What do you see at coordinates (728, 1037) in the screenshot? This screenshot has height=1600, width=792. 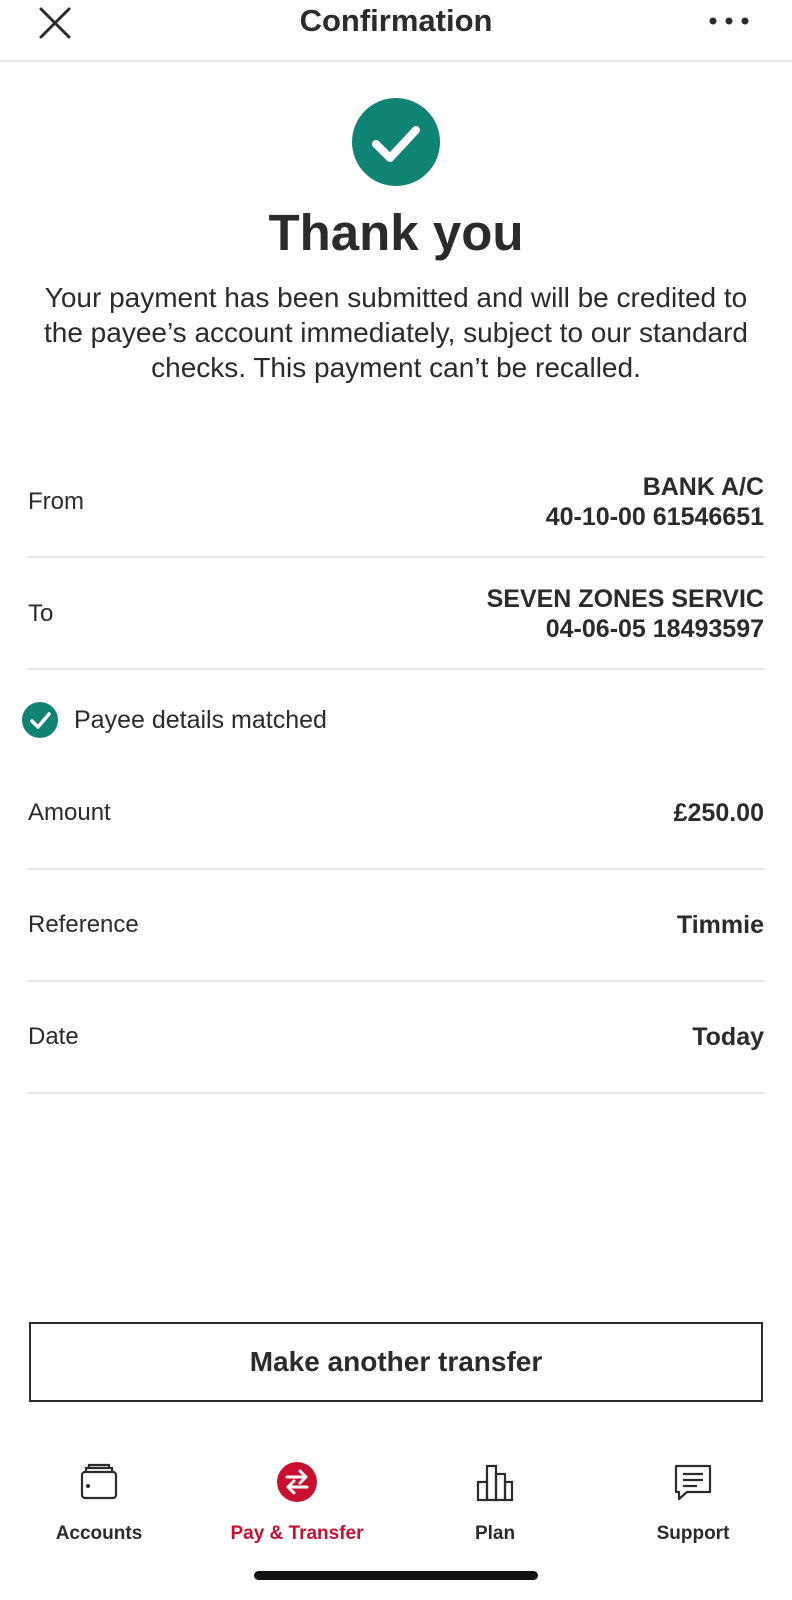 I see `date-value: Today` at bounding box center [728, 1037].